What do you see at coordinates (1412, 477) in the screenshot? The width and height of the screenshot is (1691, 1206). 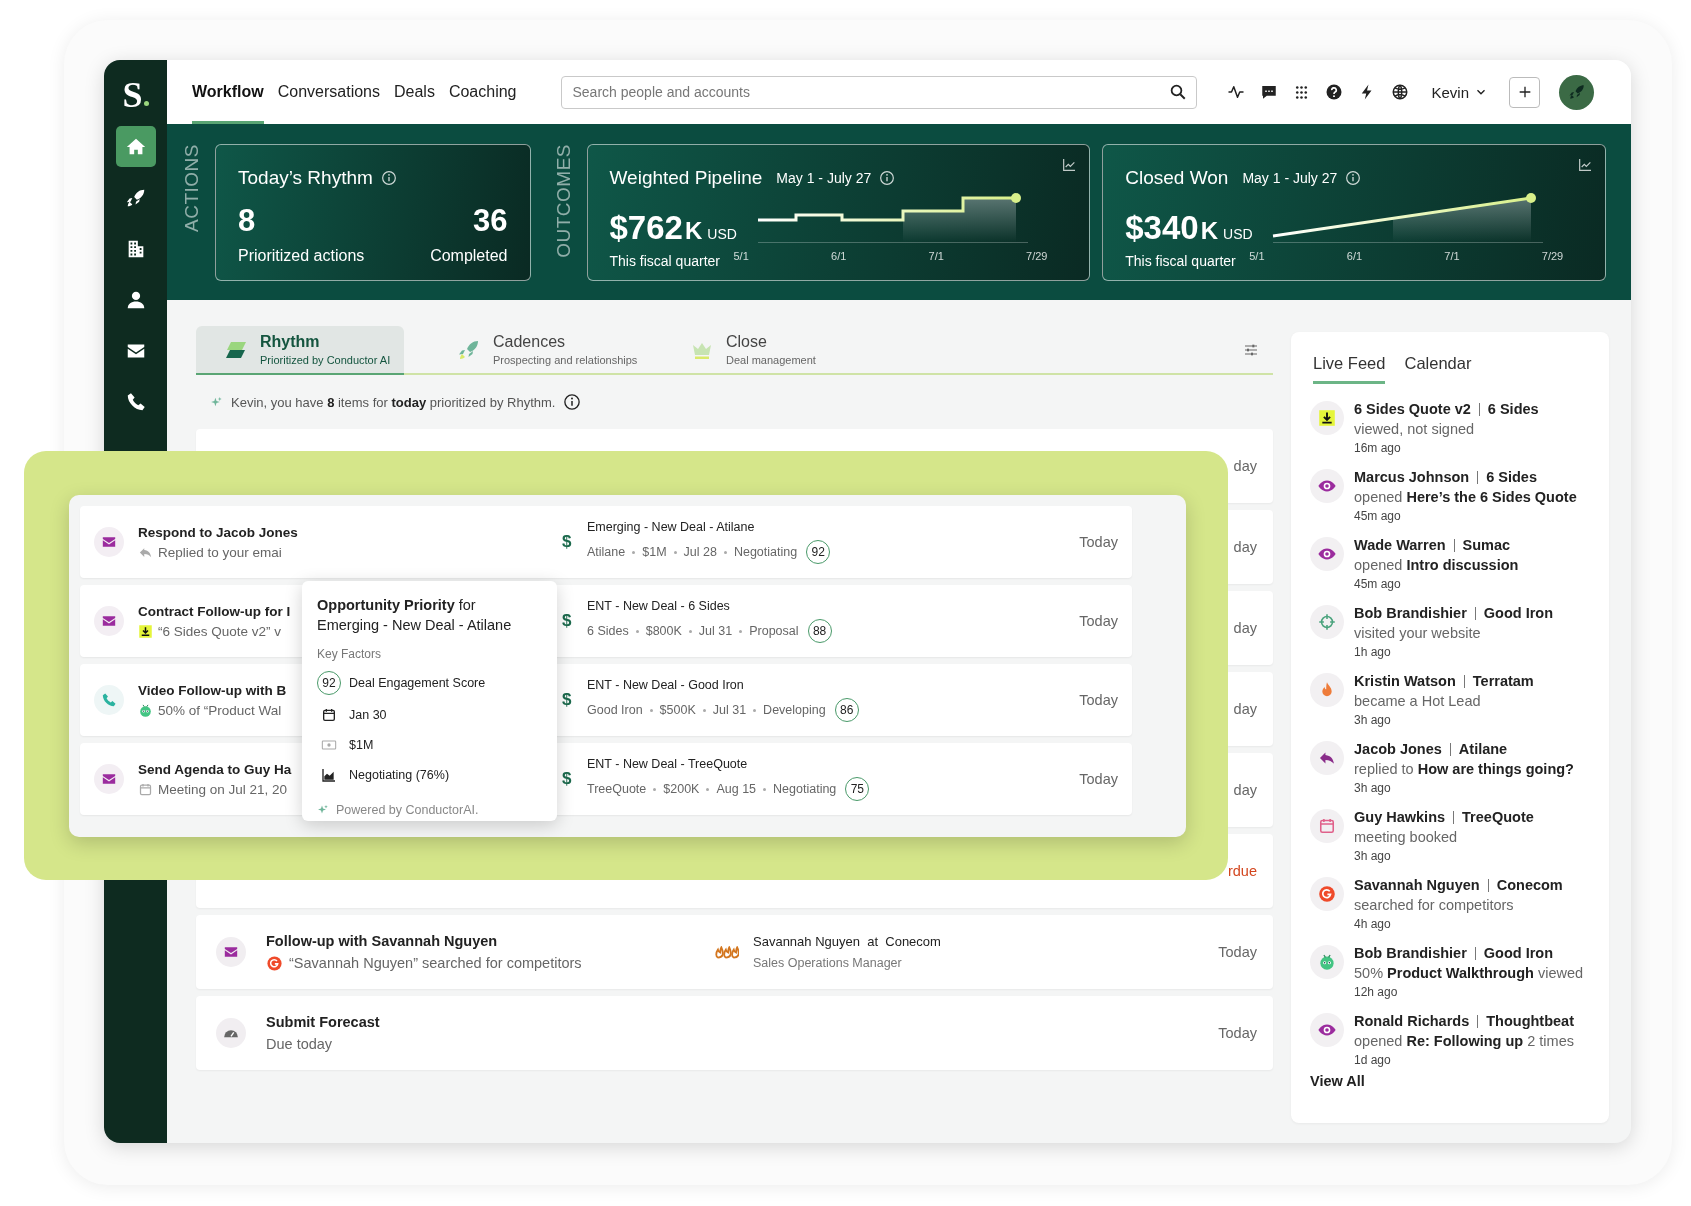 I see `contact-name: Marcus Johnson` at bounding box center [1412, 477].